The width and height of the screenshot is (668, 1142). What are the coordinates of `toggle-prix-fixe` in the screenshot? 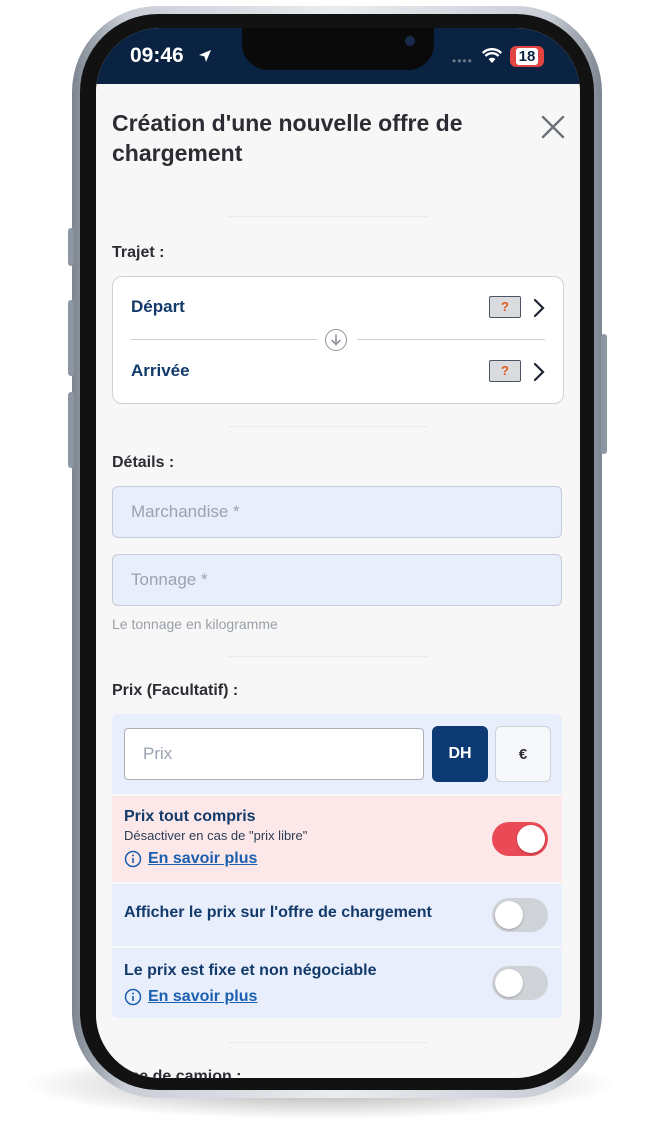 It's located at (520, 983).